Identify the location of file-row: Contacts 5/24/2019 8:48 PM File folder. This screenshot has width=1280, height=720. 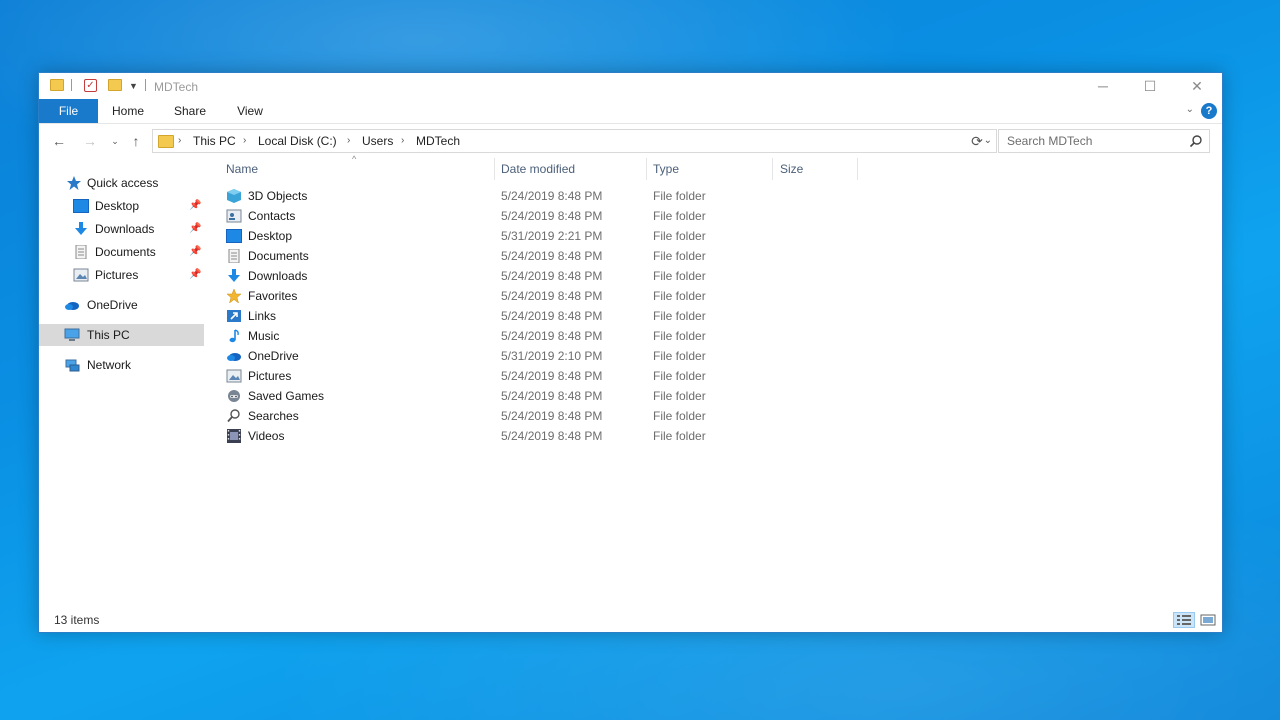
(644, 216).